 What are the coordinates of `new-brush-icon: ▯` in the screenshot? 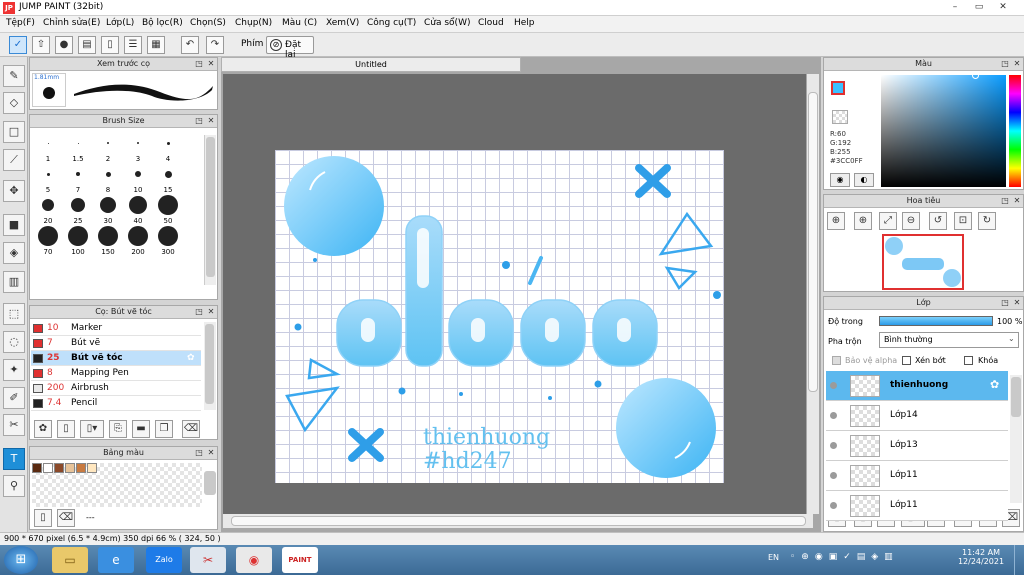 It's located at (66, 429).